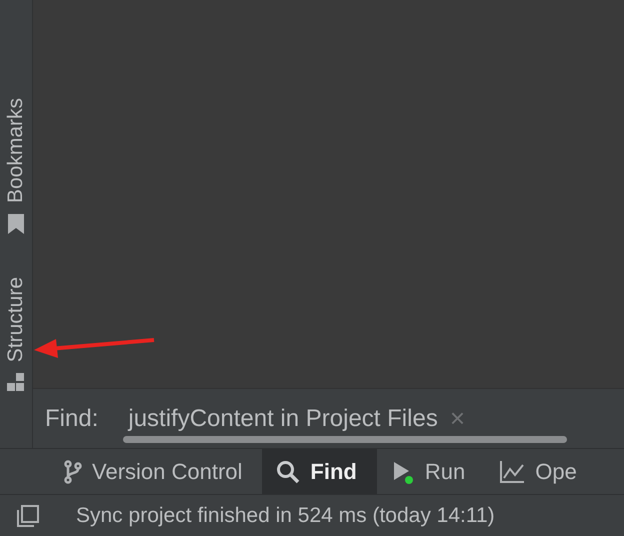 The width and height of the screenshot is (624, 536). Describe the element at coordinates (345, 439) in the screenshot. I see `scrollbar-thumb` at that location.